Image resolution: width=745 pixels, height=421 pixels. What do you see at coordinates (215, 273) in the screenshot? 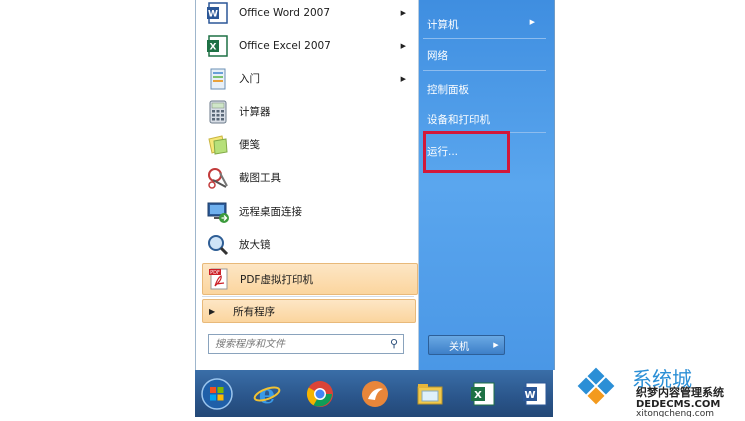
I see `svg-text: PDF` at bounding box center [215, 273].